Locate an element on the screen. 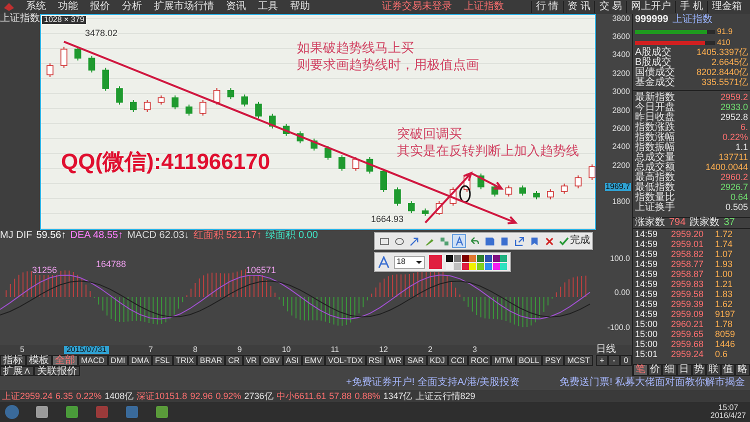 This screenshot has height=422, width=750. indicator-tab: CCI is located at coordinates (458, 360).